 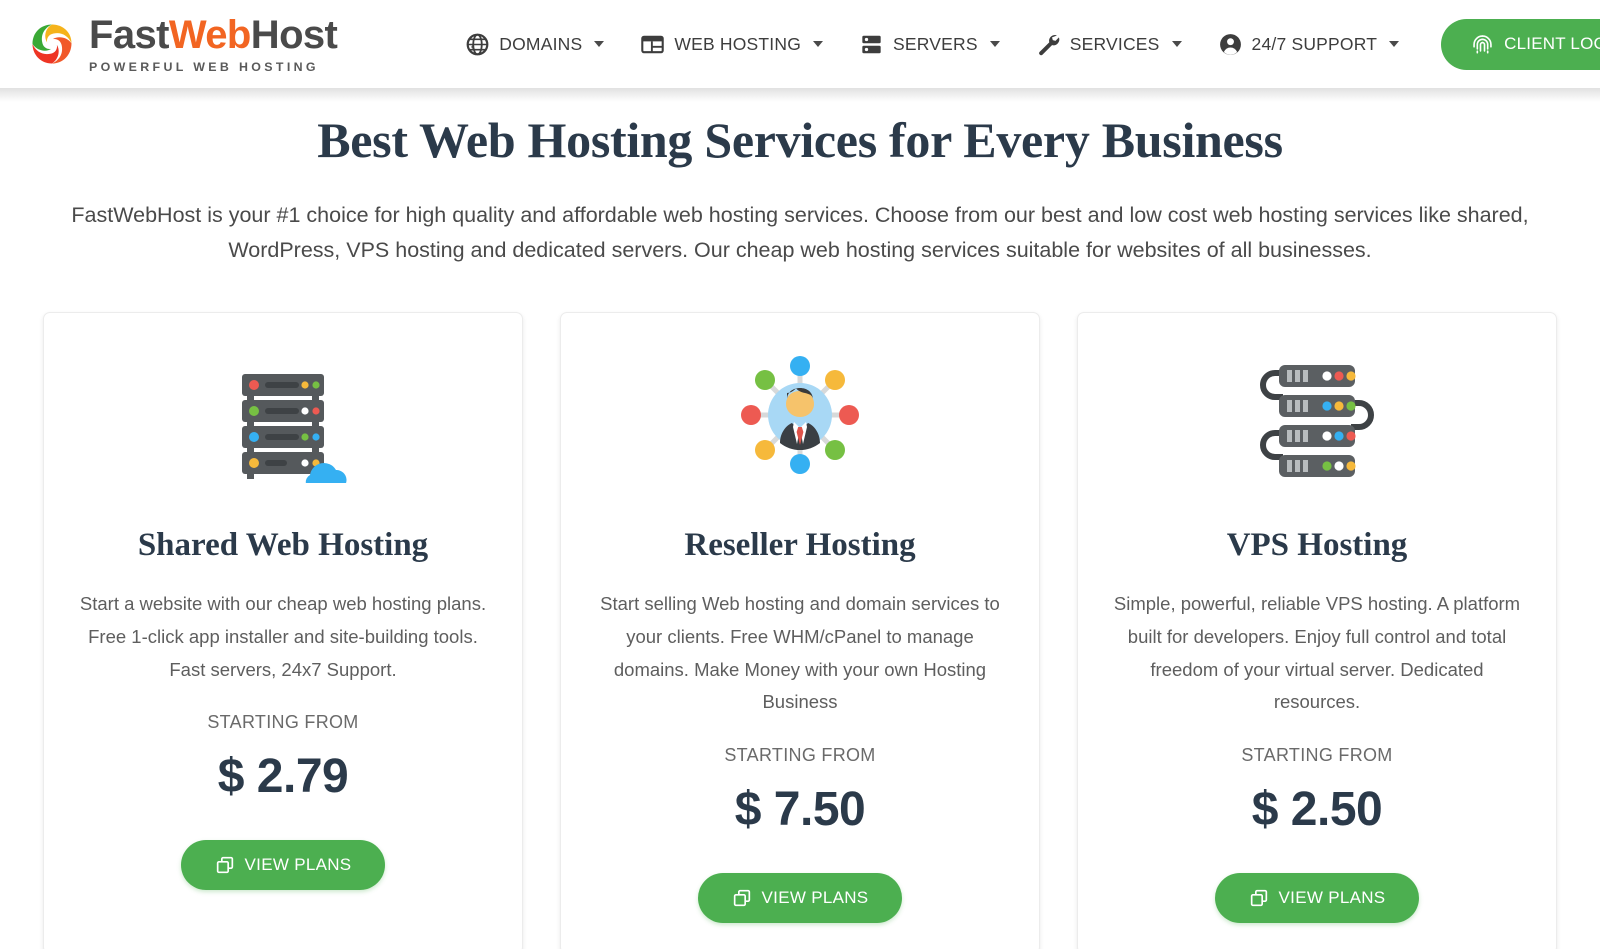 I want to click on nav-item-support: 24/7 SUPPORT, so click(x=1309, y=44).